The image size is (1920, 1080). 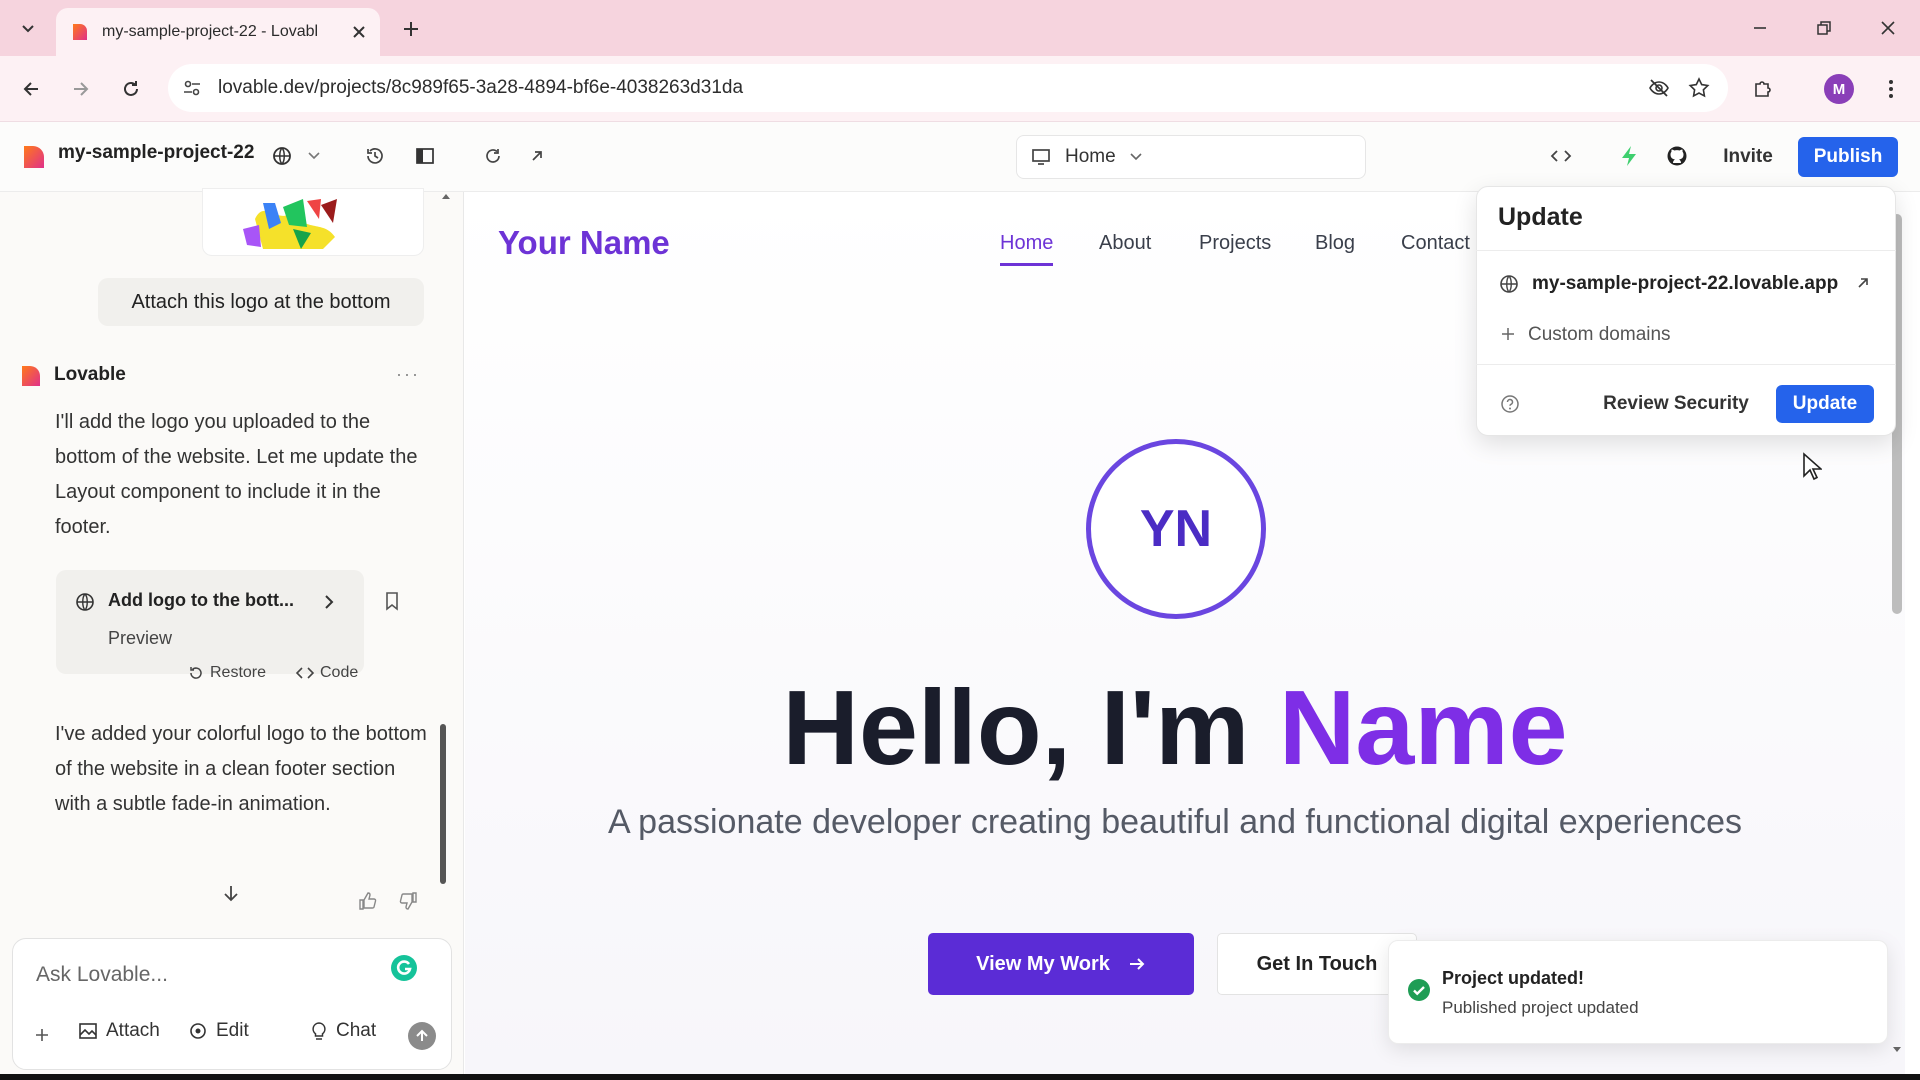 I want to click on profile-avatar: M, so click(x=1839, y=89).